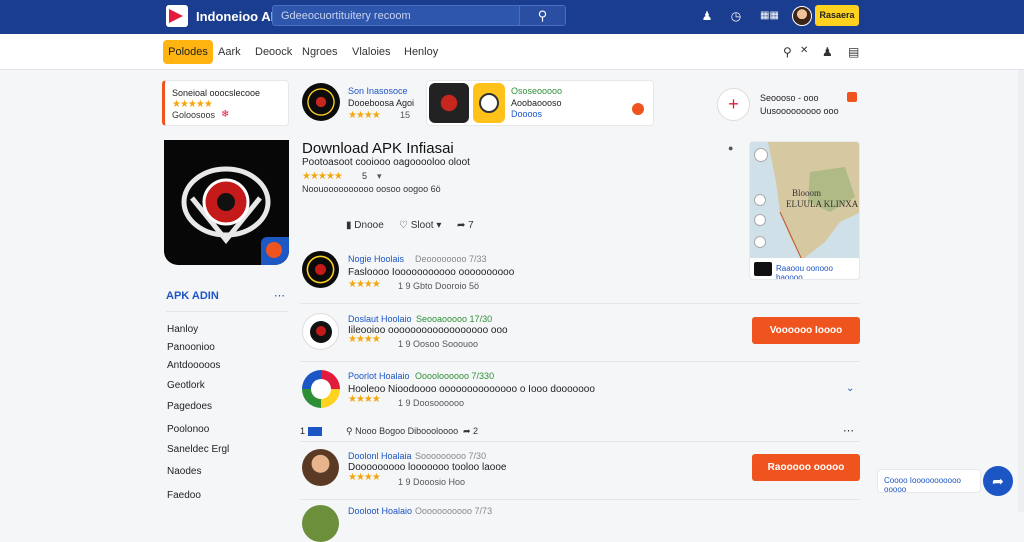 This screenshot has width=1024, height=542. What do you see at coordinates (371, 52) in the screenshot?
I see `tab-4: Vlaloies` at bounding box center [371, 52].